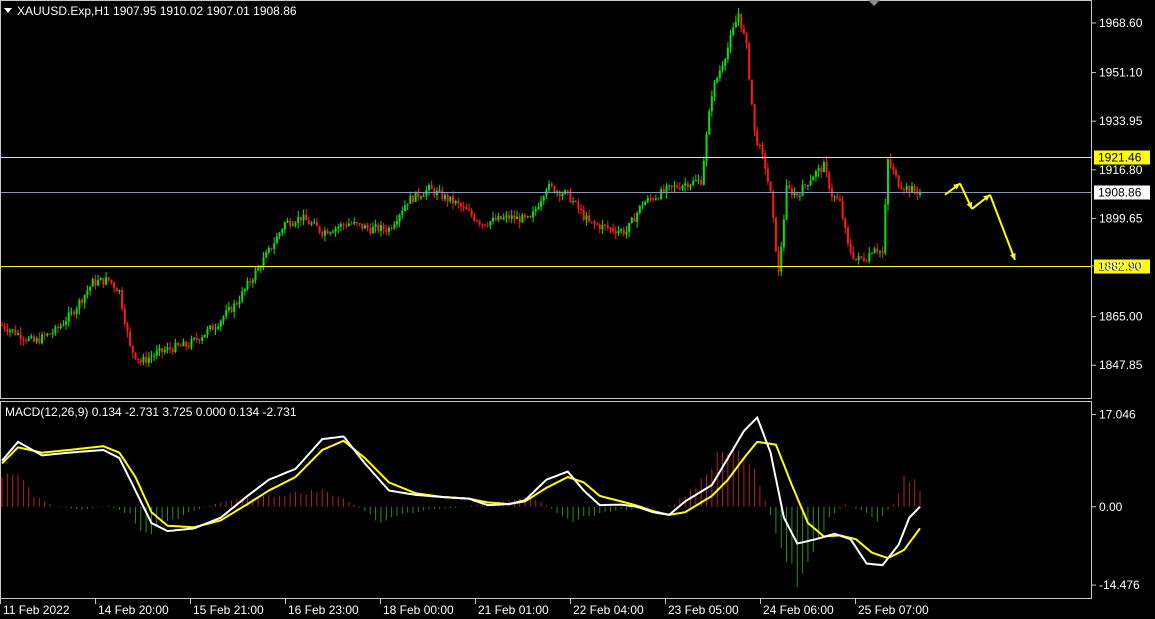 This screenshot has width=1155, height=619. I want to click on time-axis-tick: 16 Feb 23:00, so click(323, 610).